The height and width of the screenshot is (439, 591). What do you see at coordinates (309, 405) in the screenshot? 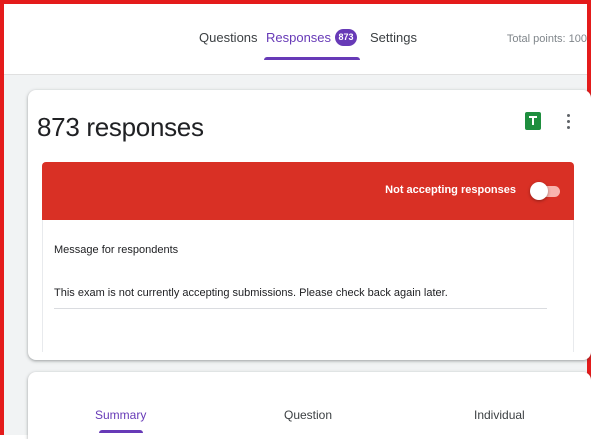
I see `response-view-tabs: Summary Question Individual` at bounding box center [309, 405].